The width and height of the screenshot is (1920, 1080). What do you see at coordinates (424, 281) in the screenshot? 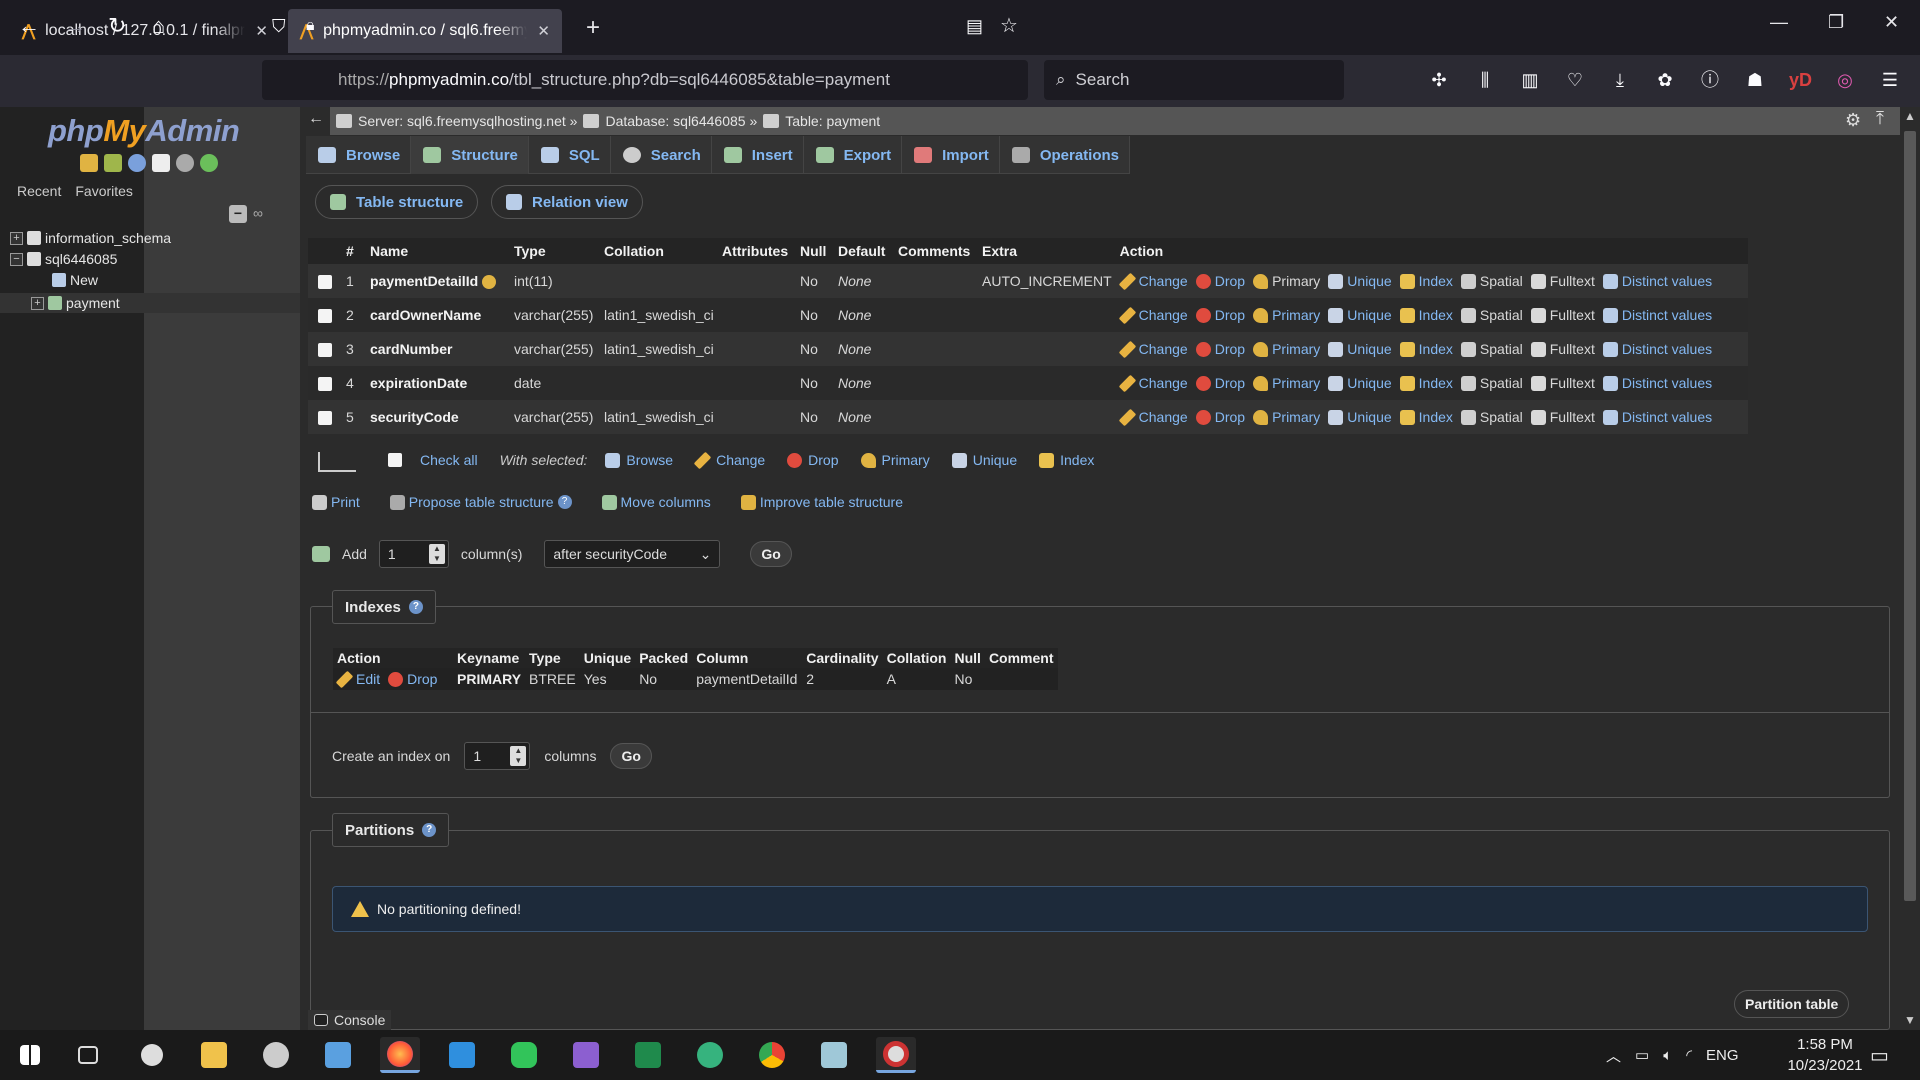
I see `column-name: paymentDetailId` at bounding box center [424, 281].